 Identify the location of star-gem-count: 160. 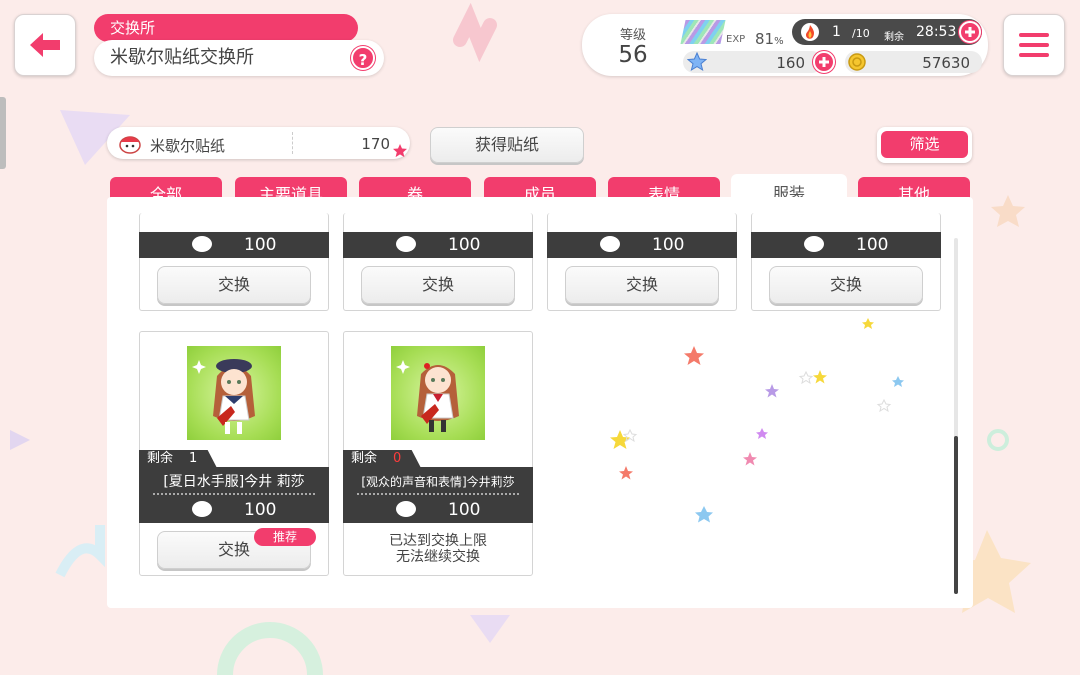
(790, 63).